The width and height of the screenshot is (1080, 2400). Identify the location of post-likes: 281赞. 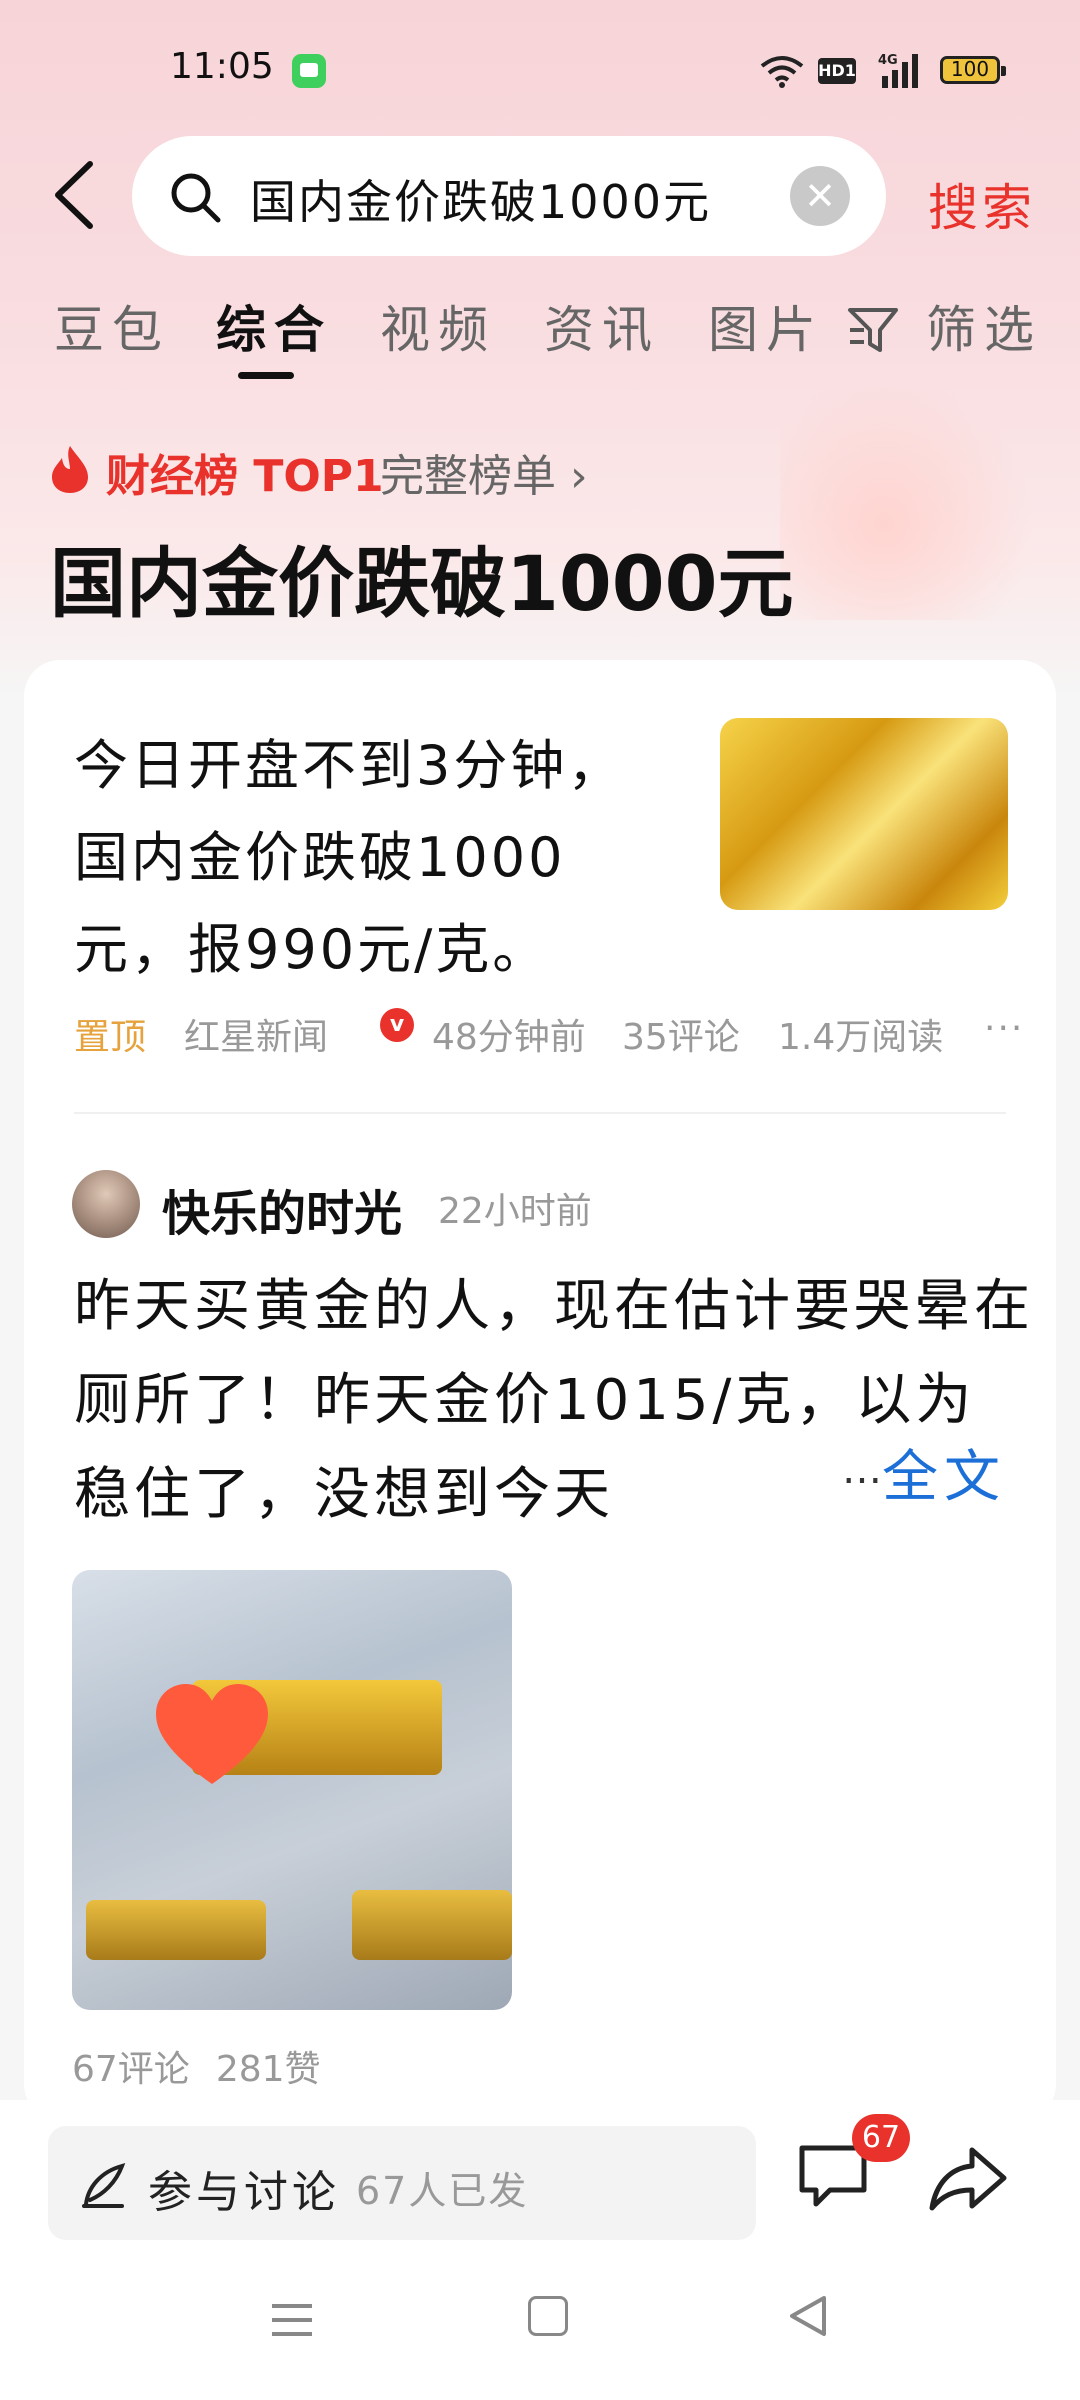
(268, 2069).